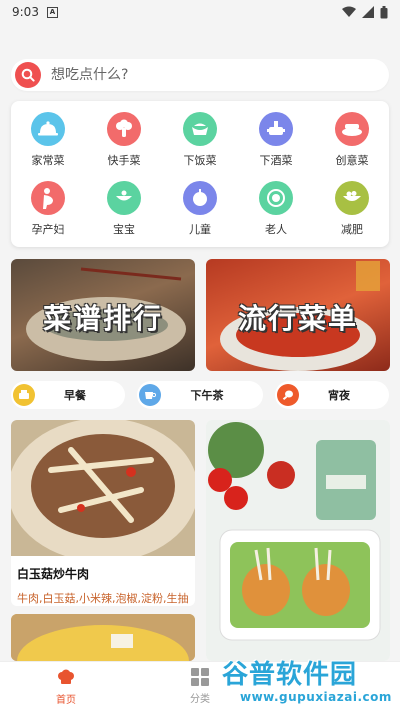 The height and width of the screenshot is (712, 400). What do you see at coordinates (200, 198) in the screenshot?
I see `juicer-icon` at bounding box center [200, 198].